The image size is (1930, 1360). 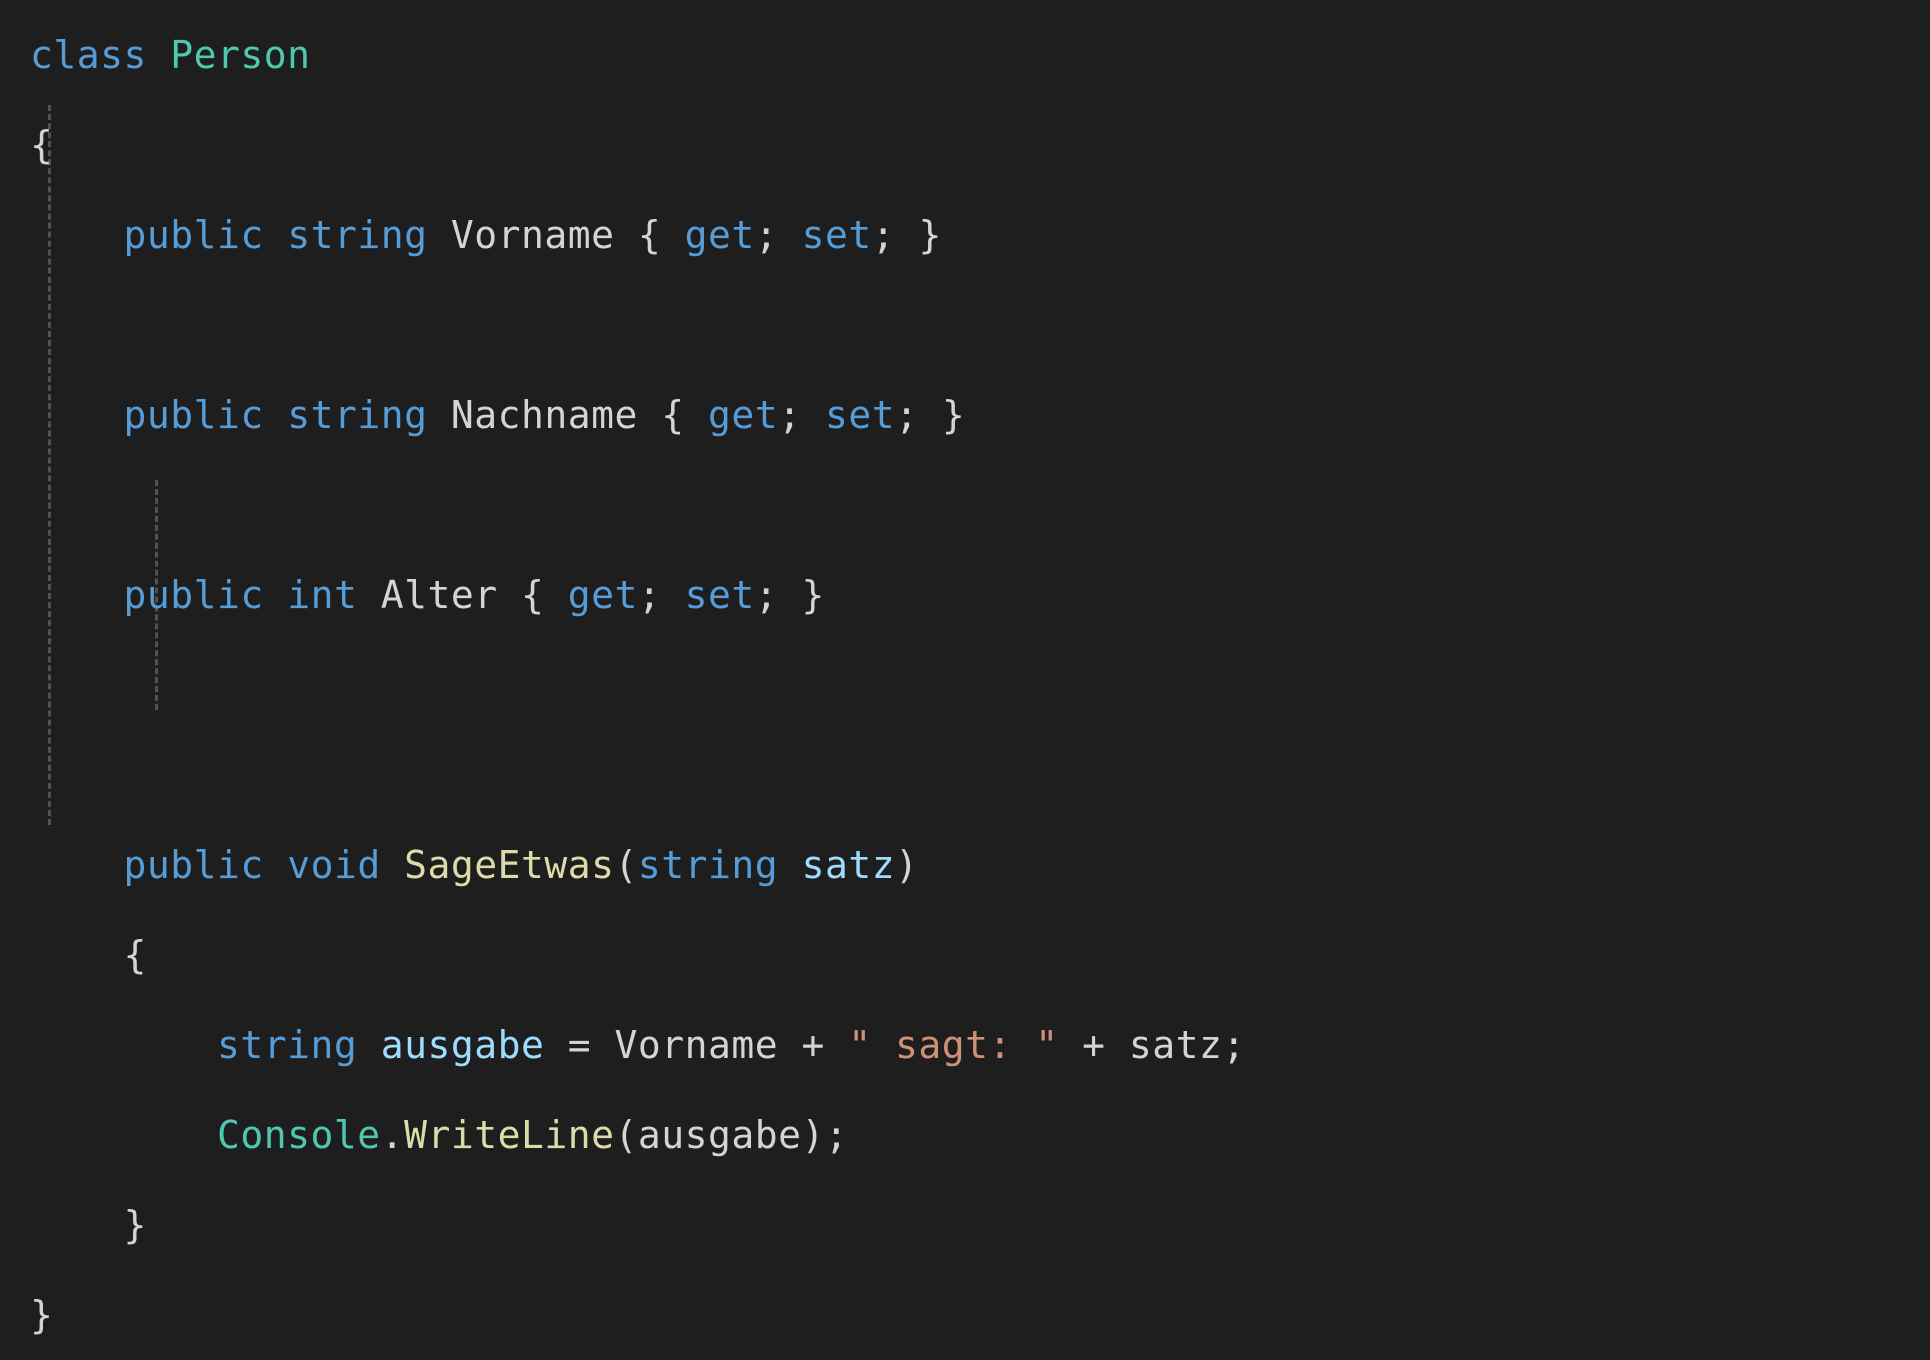 I want to click on code-token-fn: WriteLine, so click(x=509, y=1135).